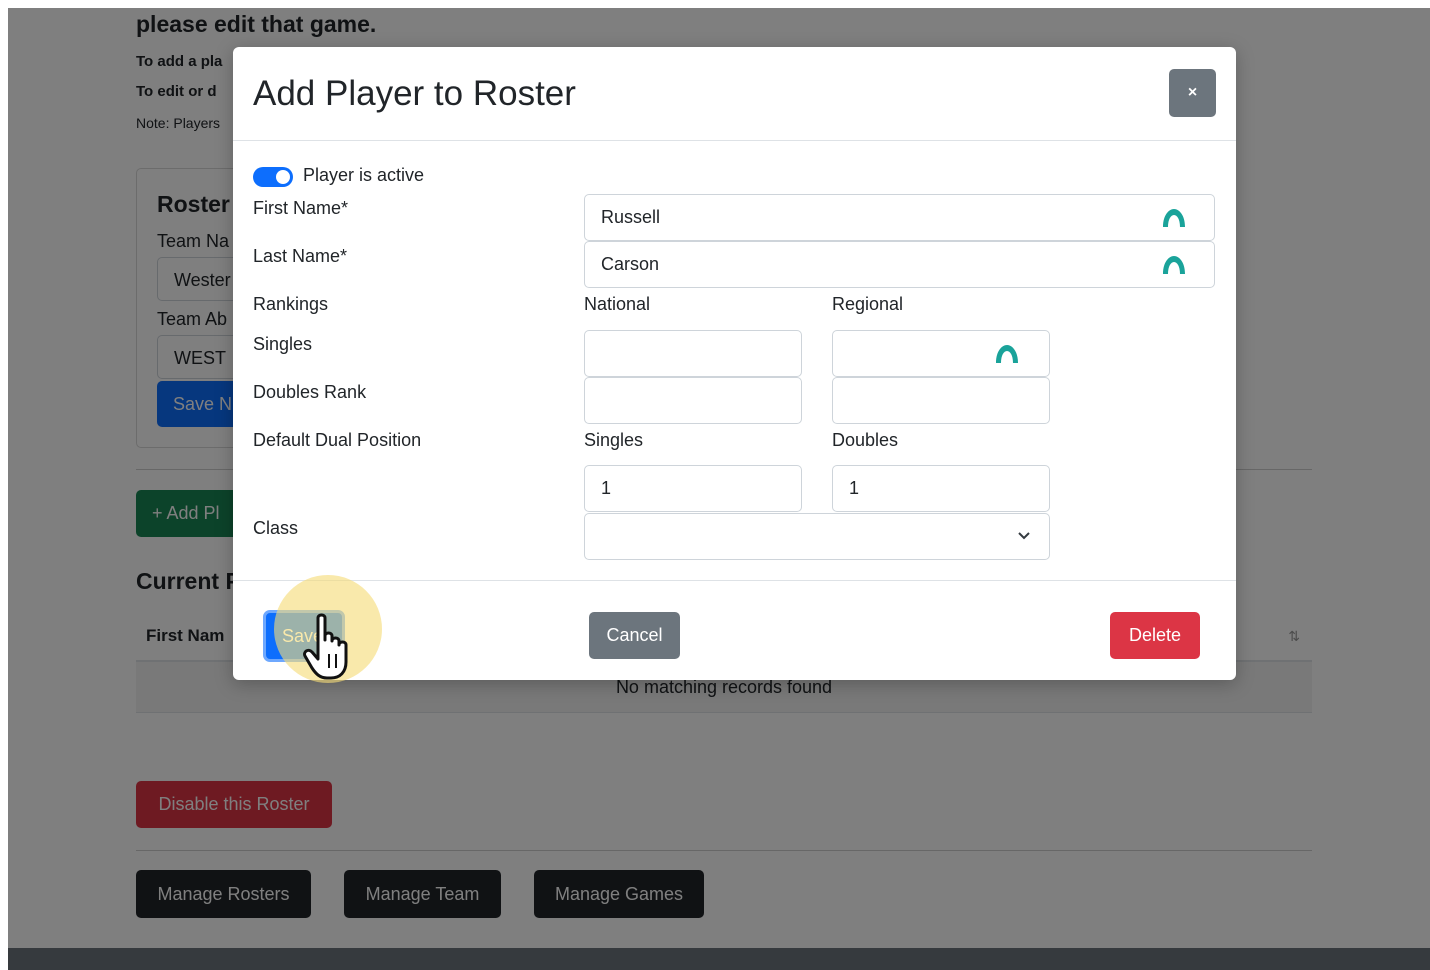 This screenshot has width=1430, height=970. What do you see at coordinates (310, 392) in the screenshot?
I see `doubles-rank-label: Doubles Rank` at bounding box center [310, 392].